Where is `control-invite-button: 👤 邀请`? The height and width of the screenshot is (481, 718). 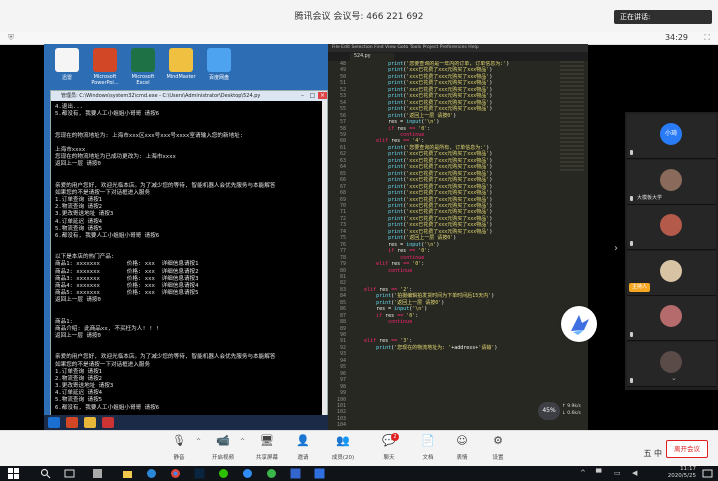 control-invite-button: 👤 邀请 is located at coordinates (303, 448).